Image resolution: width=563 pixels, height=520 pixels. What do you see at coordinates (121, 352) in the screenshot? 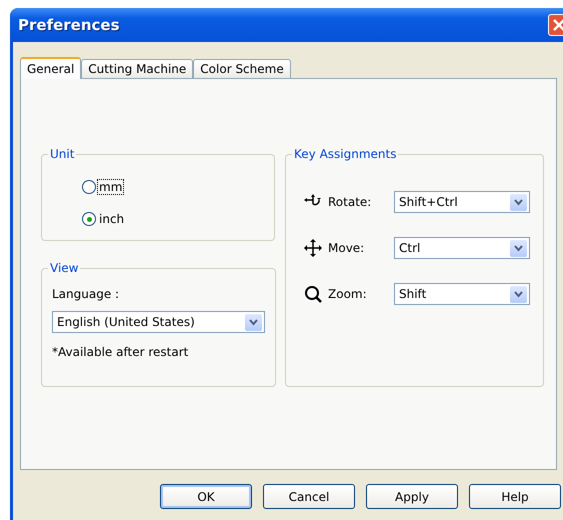
I see `note-text: *Available after restart` at bounding box center [121, 352].